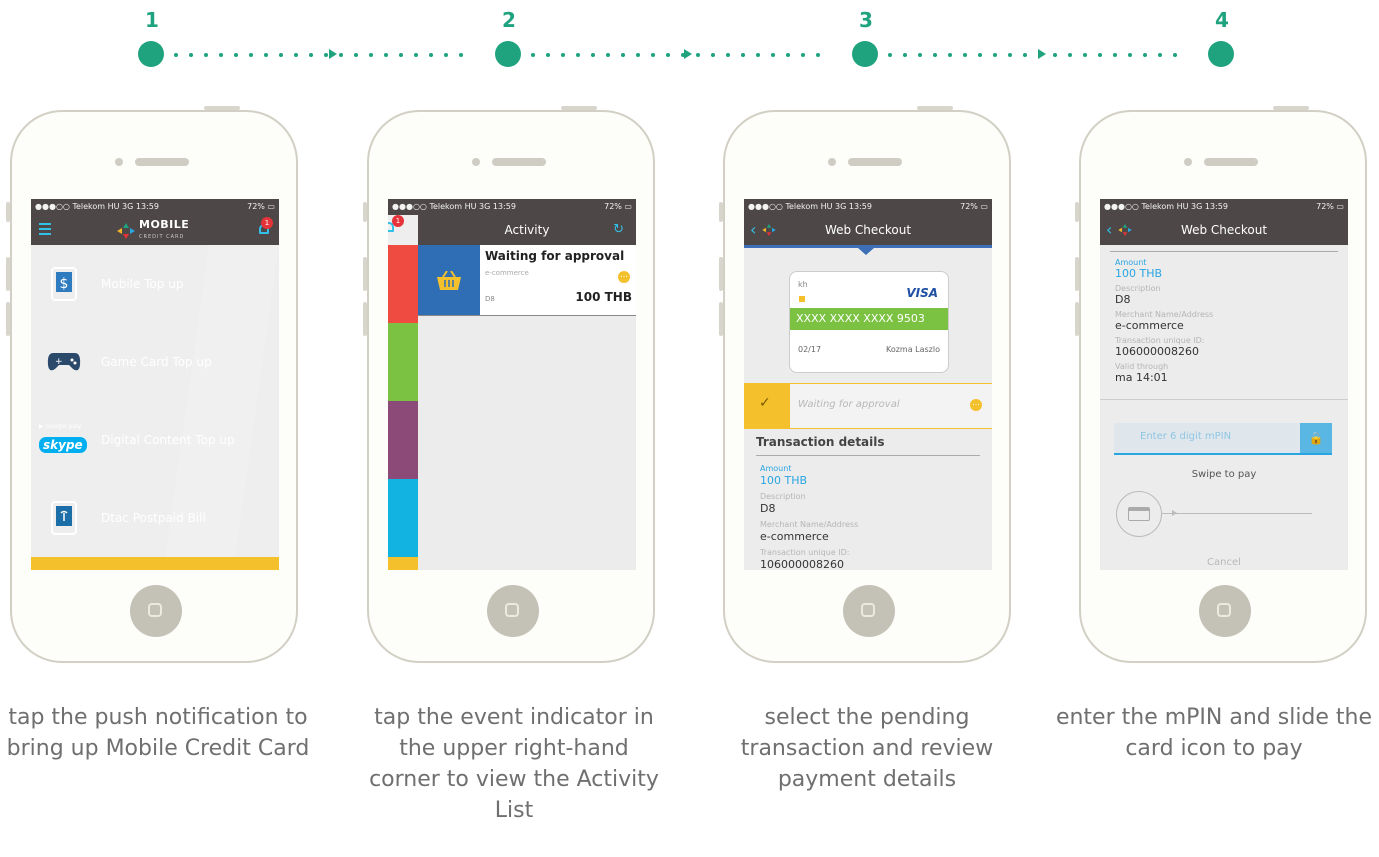  What do you see at coordinates (912, 349) in the screenshot?
I see `card-name: Kozma Laszlo` at bounding box center [912, 349].